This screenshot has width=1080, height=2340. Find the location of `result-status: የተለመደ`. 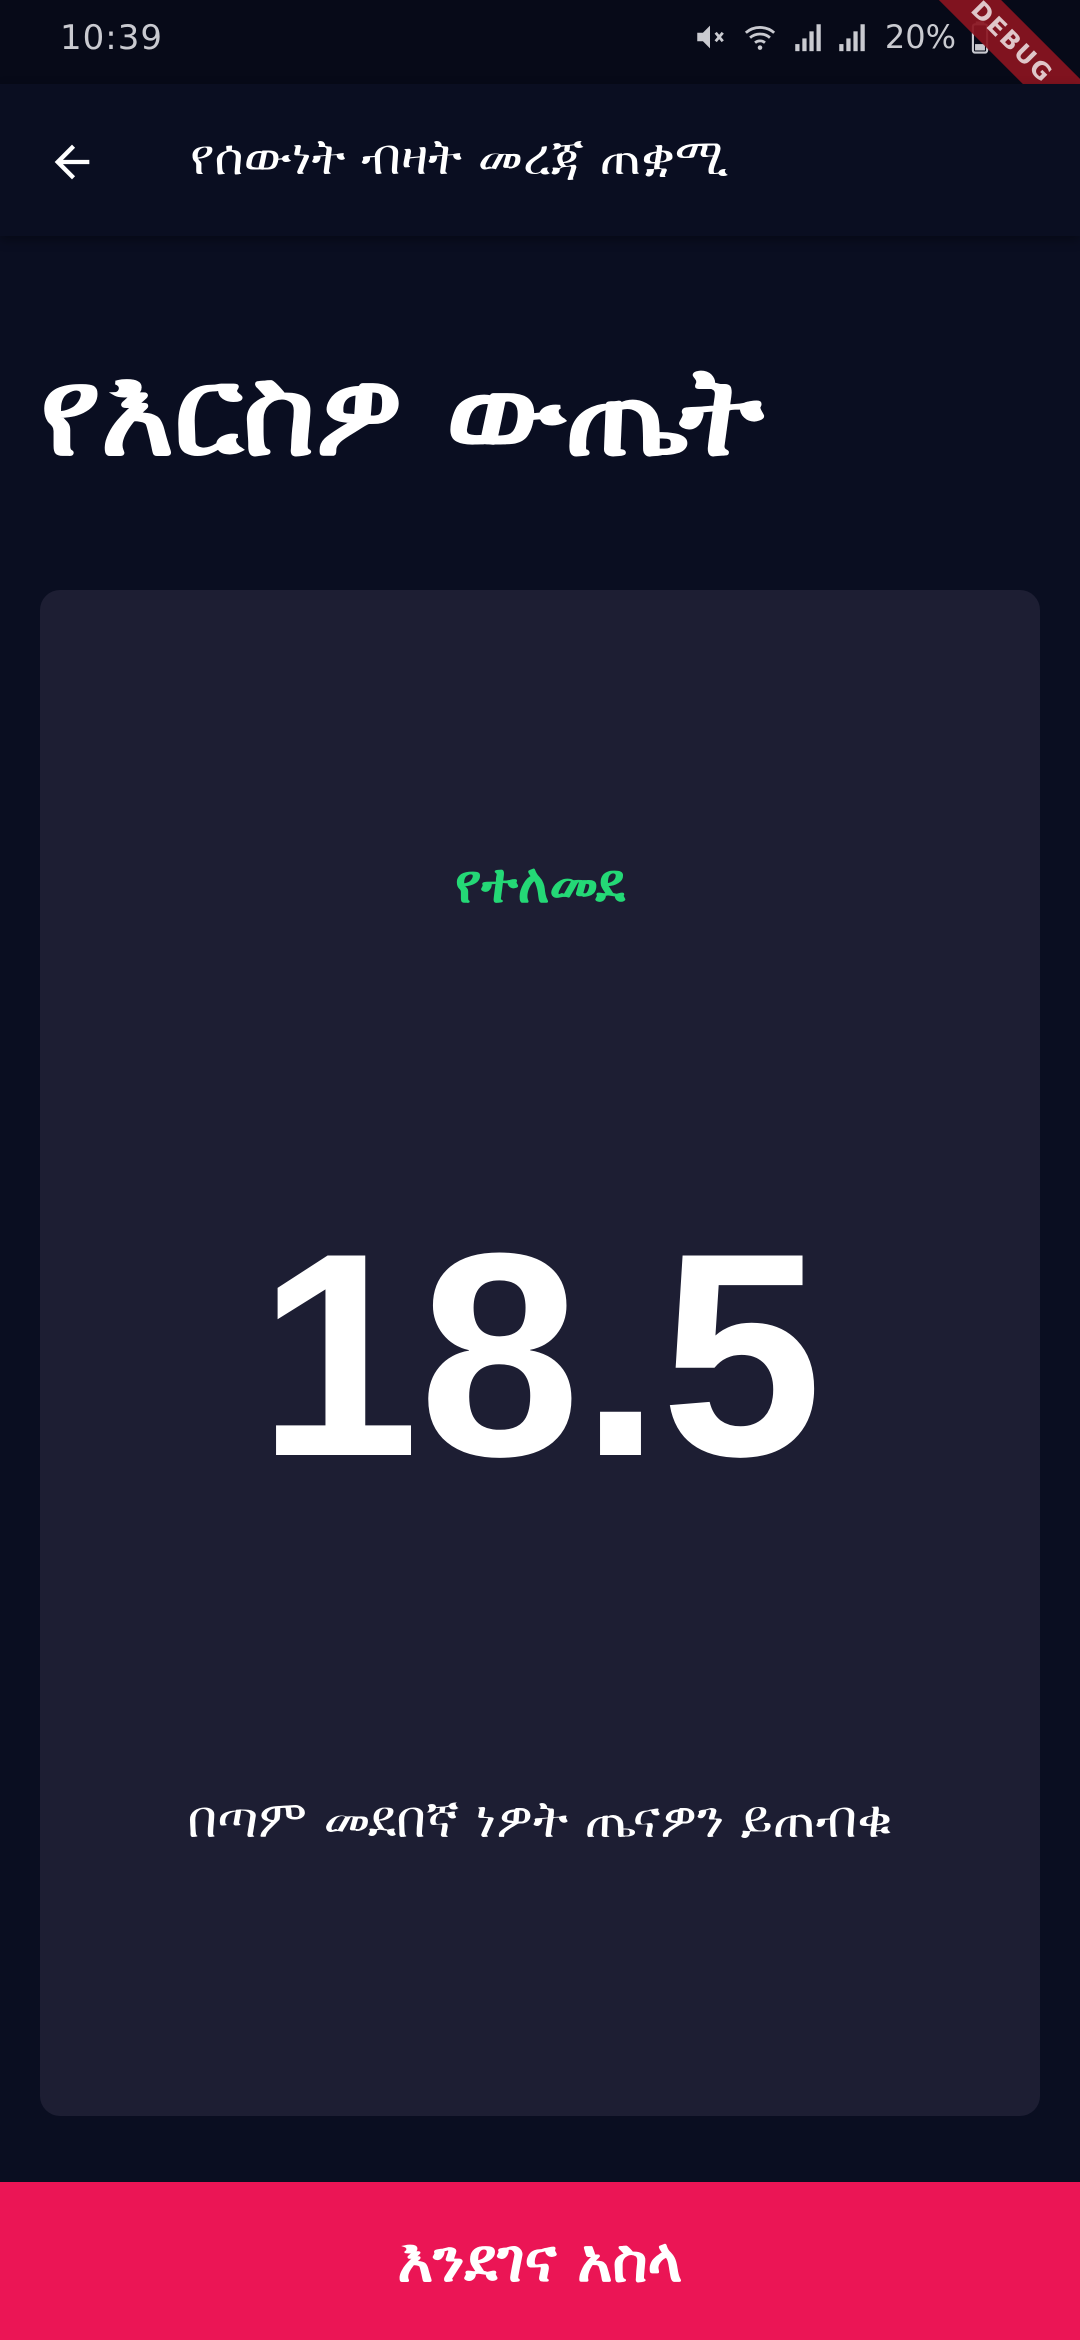

result-status: የተለመደ is located at coordinates (540, 883).